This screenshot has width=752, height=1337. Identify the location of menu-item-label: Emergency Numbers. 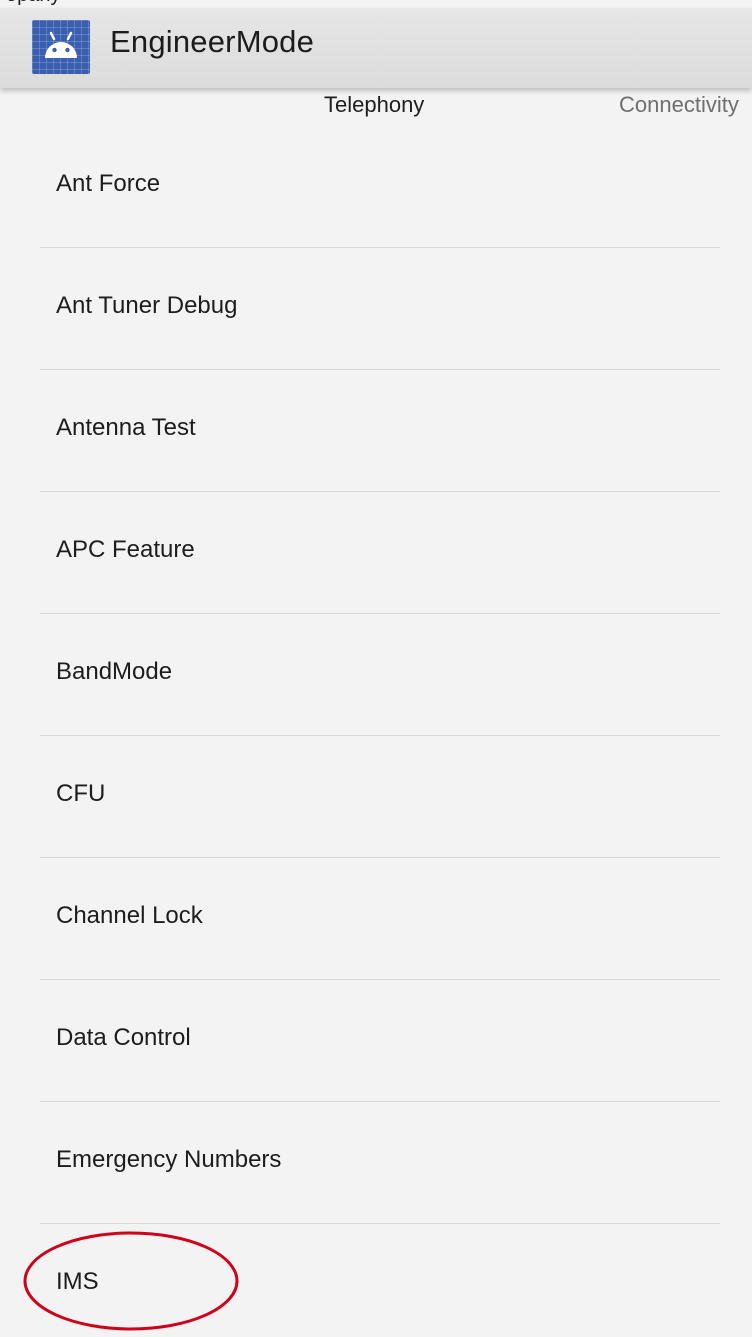
(169, 1159).